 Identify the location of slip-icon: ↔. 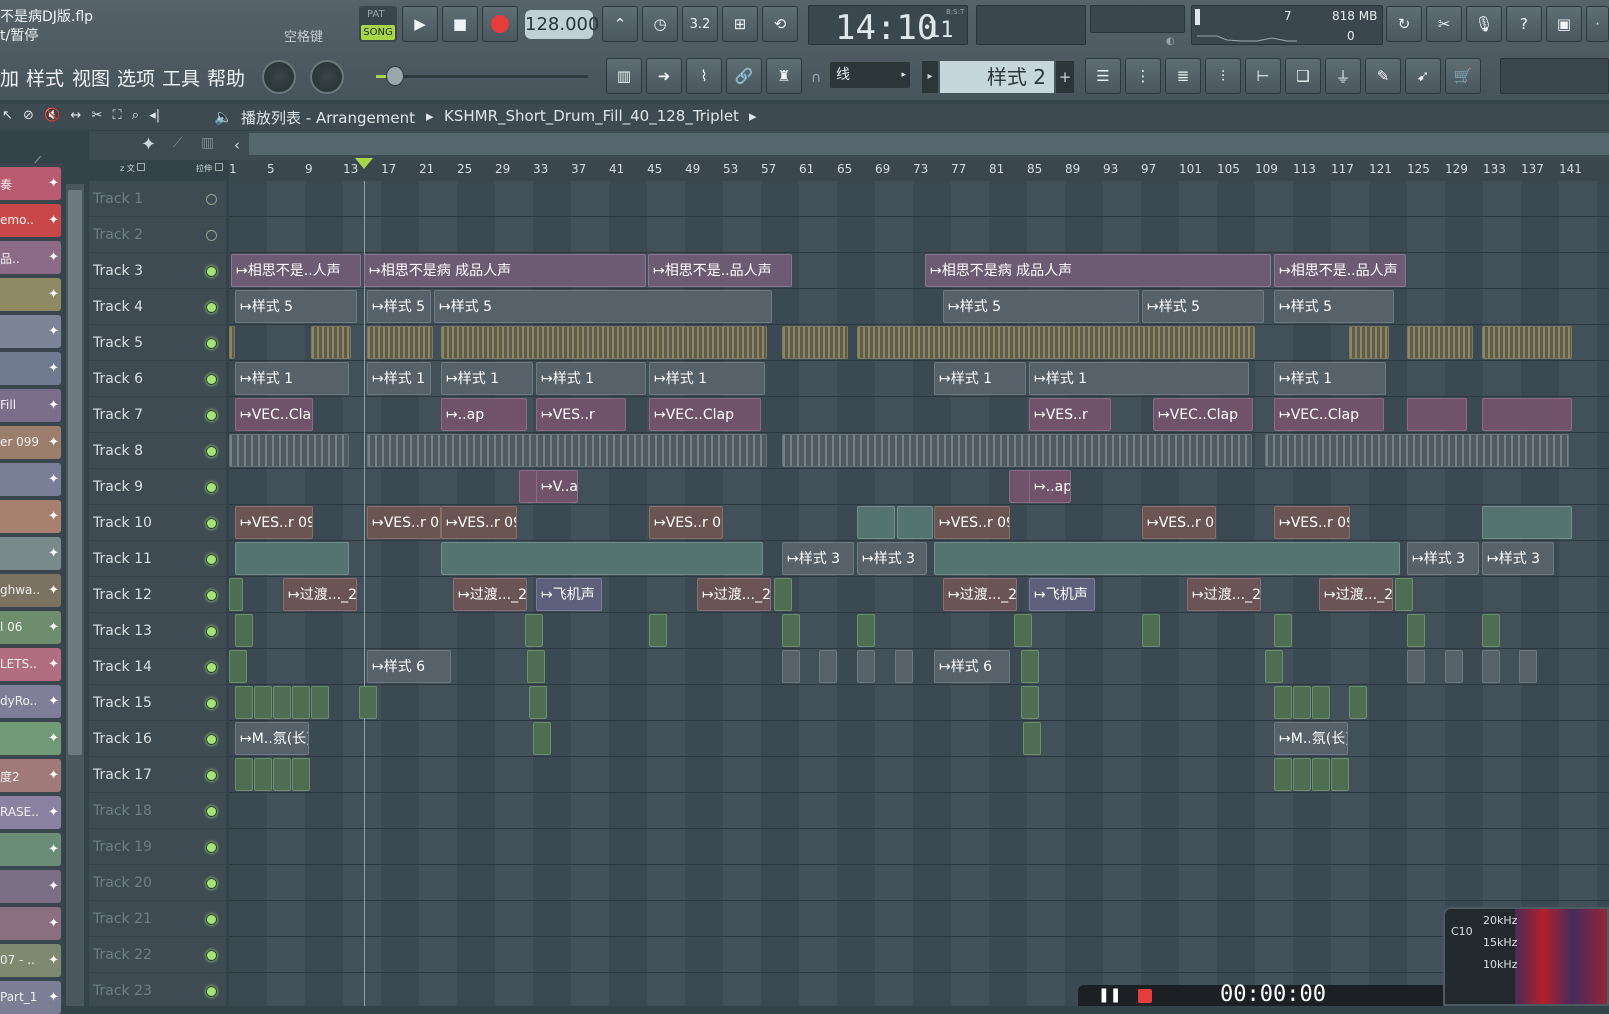
(75, 115).